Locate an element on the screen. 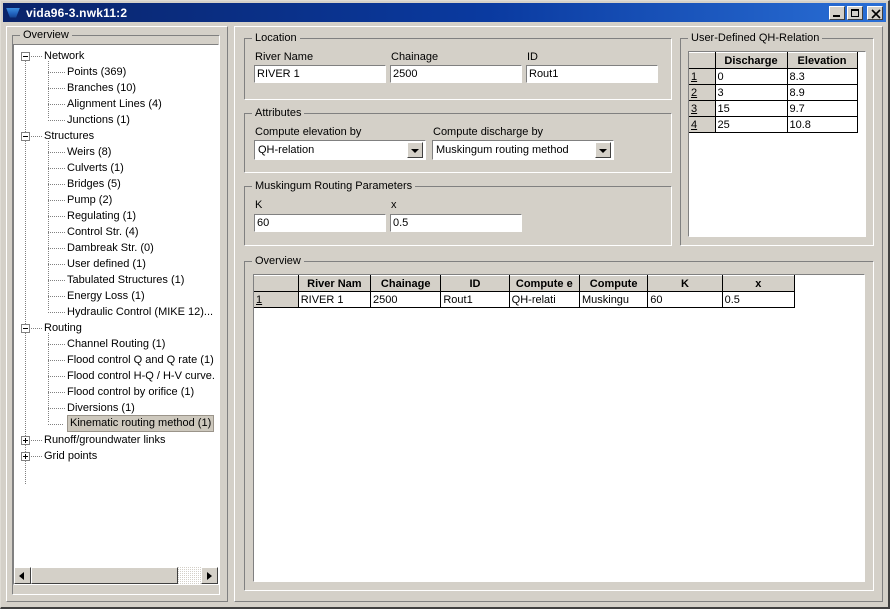 The height and width of the screenshot is (609, 890). close-button is located at coordinates (875, 12).